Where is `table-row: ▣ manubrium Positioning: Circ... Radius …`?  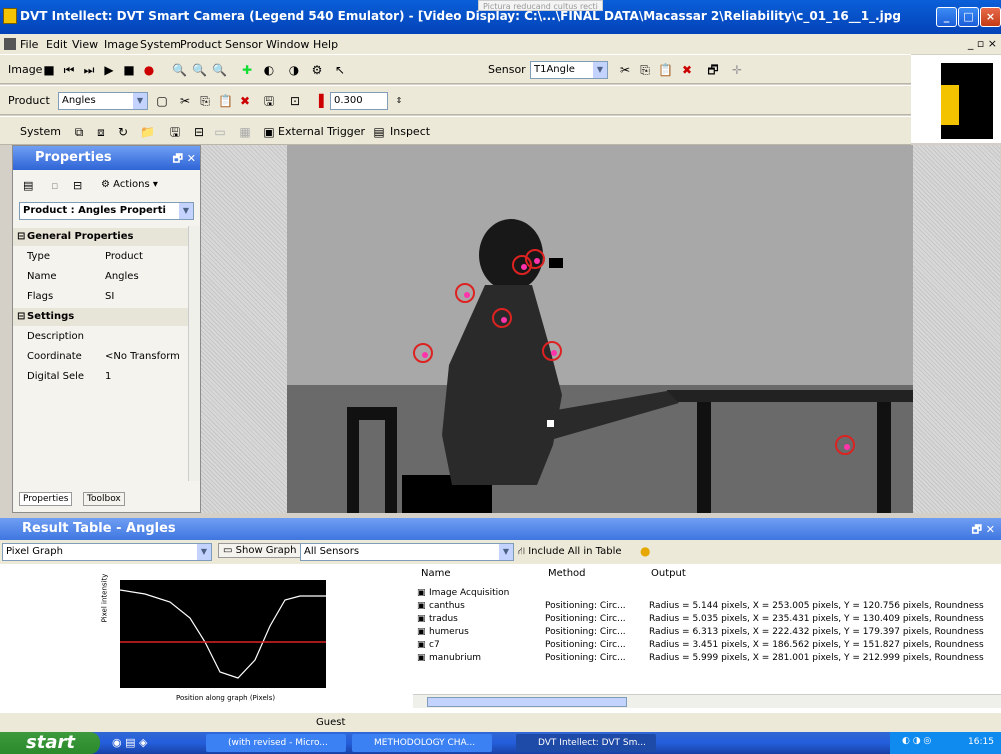 table-row: ▣ manubrium Positioning: Circ... Radius … is located at coordinates (707, 659).